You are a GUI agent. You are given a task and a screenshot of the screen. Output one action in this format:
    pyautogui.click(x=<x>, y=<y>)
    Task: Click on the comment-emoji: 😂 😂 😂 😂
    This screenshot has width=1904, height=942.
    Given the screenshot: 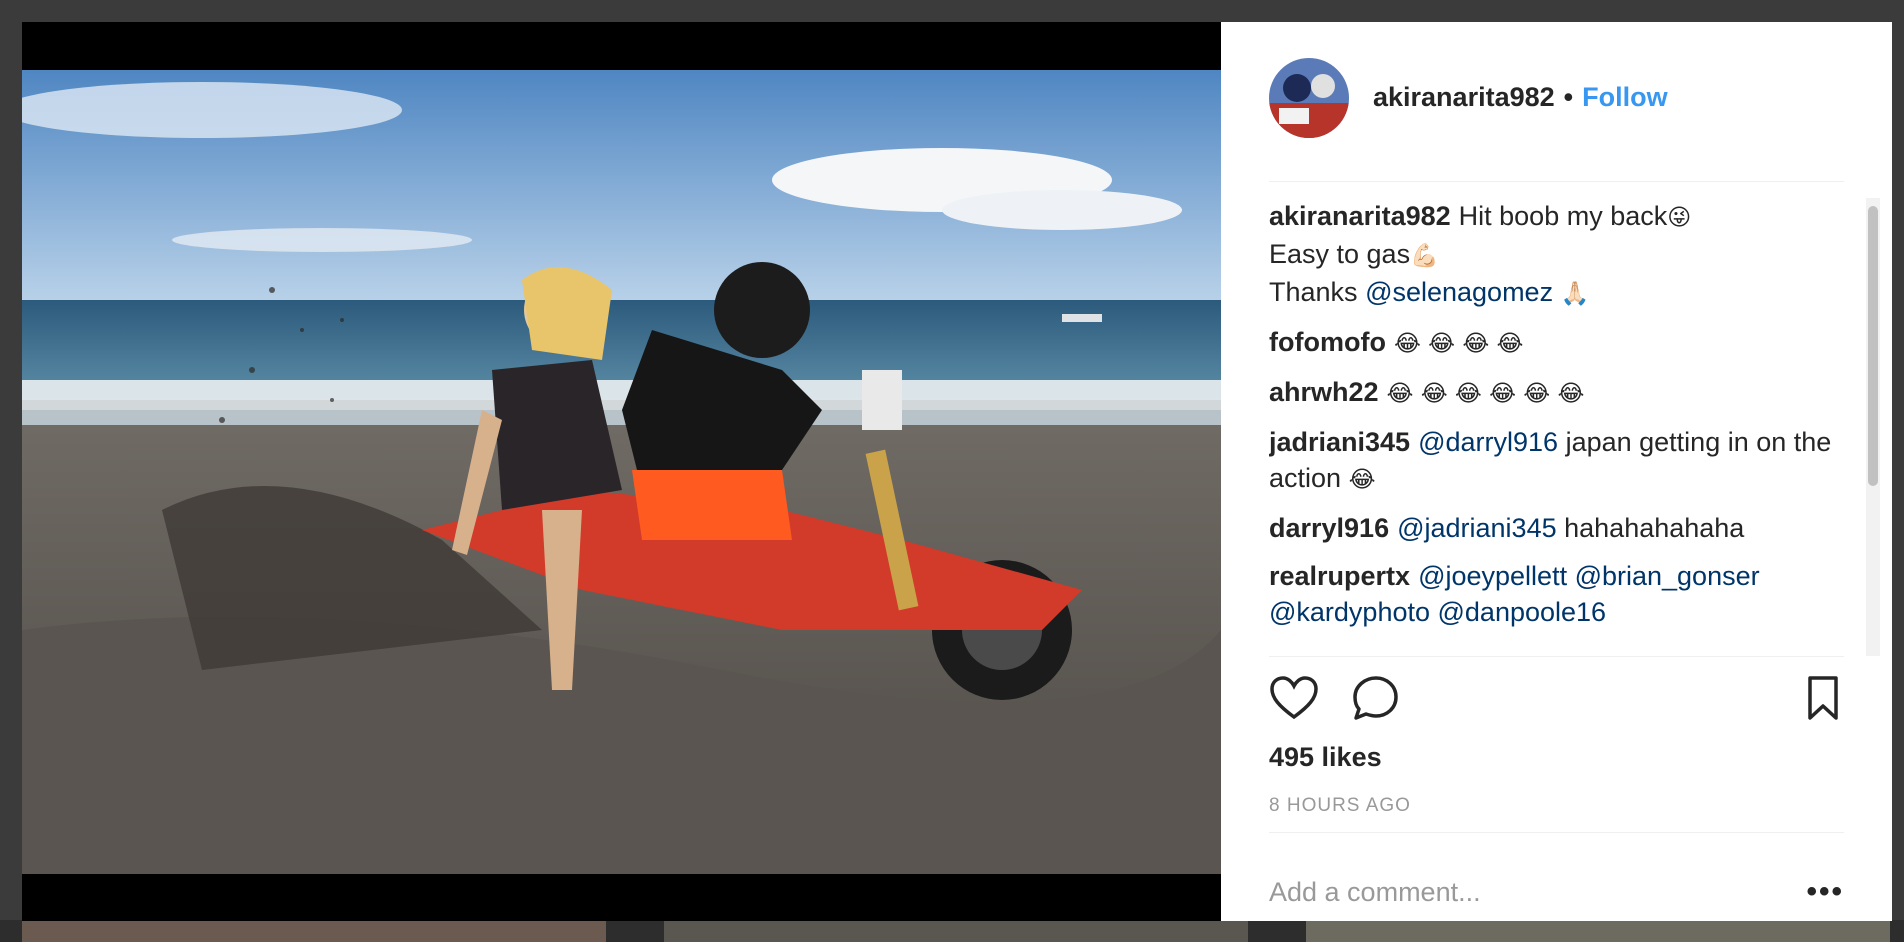 What is the action you would take?
    pyautogui.click(x=1458, y=344)
    